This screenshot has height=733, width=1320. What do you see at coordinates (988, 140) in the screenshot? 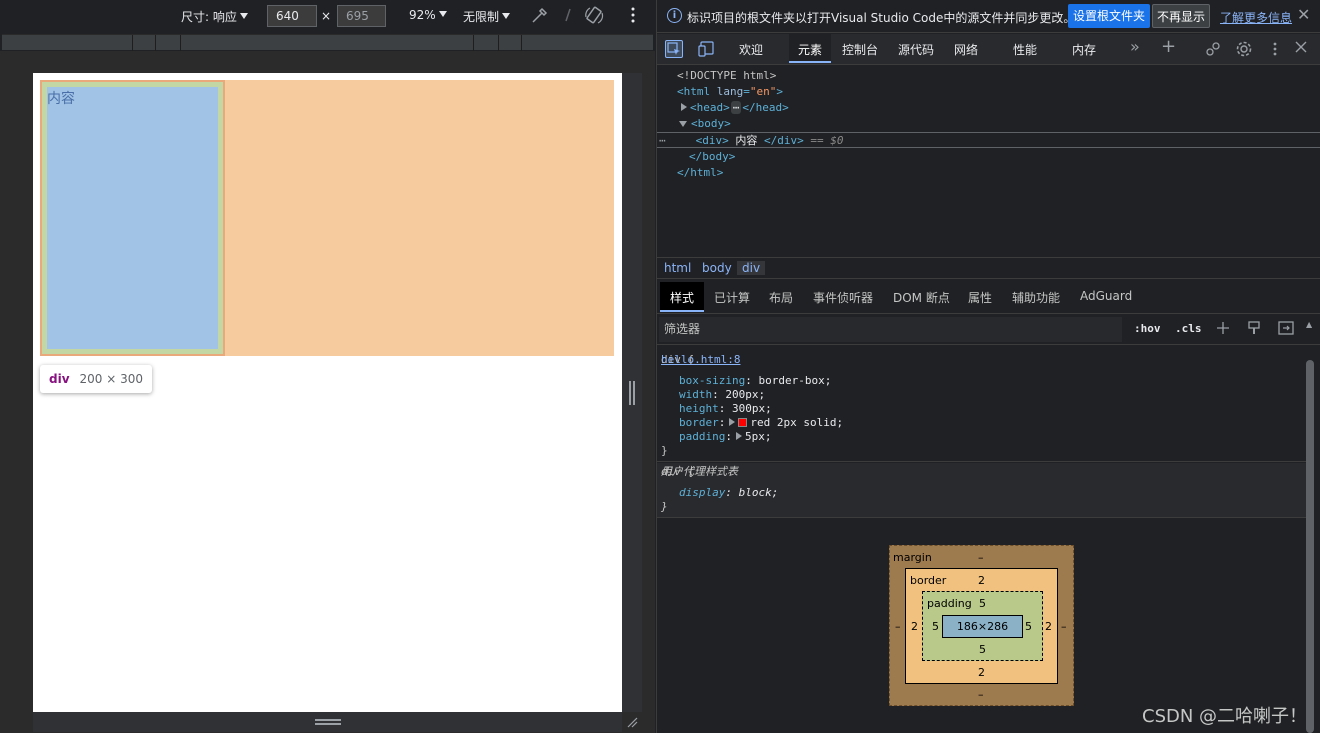
I see `dom-node-div-selected: ⋯ <div> 内容 </div> == $0` at bounding box center [988, 140].